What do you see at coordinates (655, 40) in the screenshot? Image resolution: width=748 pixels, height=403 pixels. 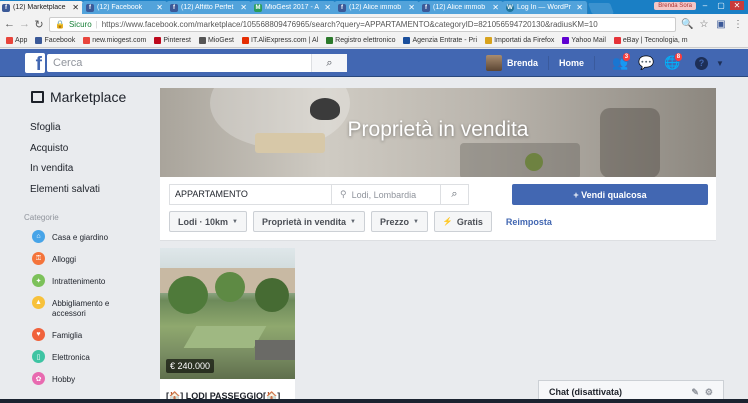 I see `bookmark-label: eBay | Tecnologia, m` at bounding box center [655, 40].